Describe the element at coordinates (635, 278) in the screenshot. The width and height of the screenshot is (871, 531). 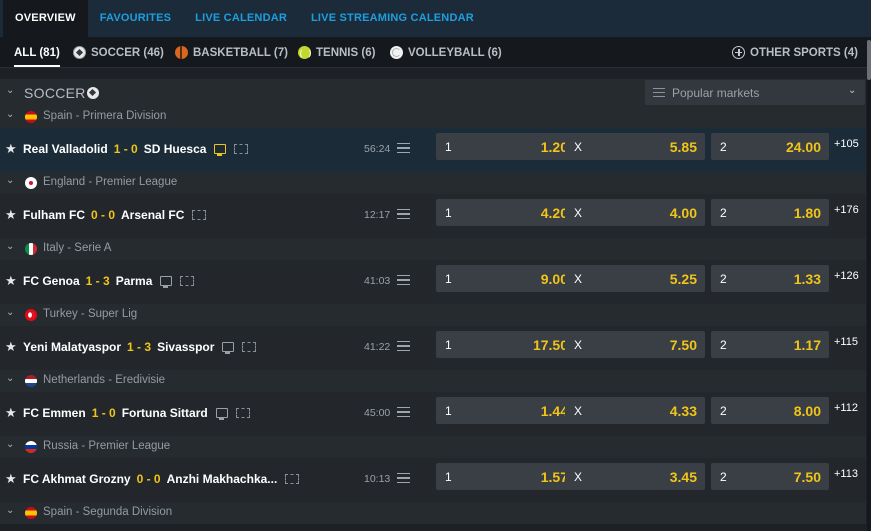
I see `odds-button-draw: X 5.25` at that location.